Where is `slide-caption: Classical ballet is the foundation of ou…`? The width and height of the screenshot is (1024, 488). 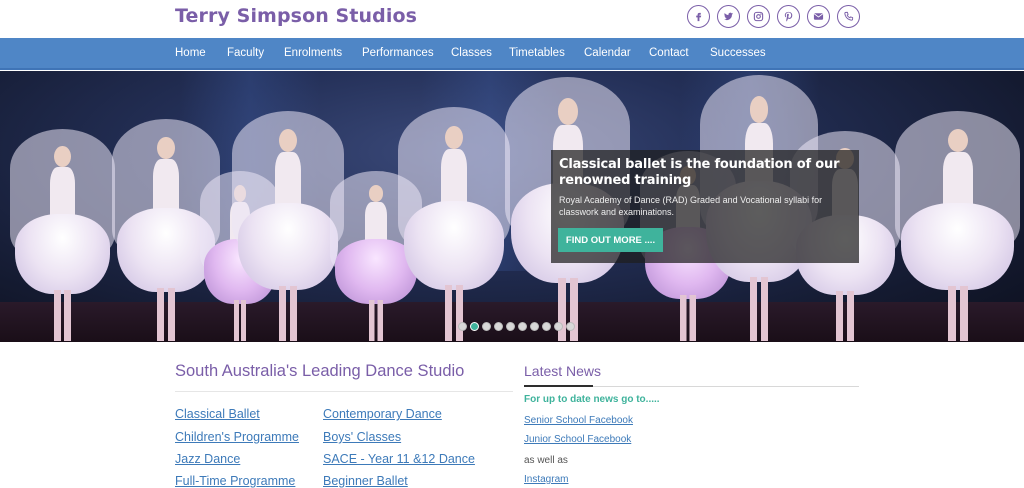 slide-caption: Classical ballet is the foundation of ou… is located at coordinates (705, 206).